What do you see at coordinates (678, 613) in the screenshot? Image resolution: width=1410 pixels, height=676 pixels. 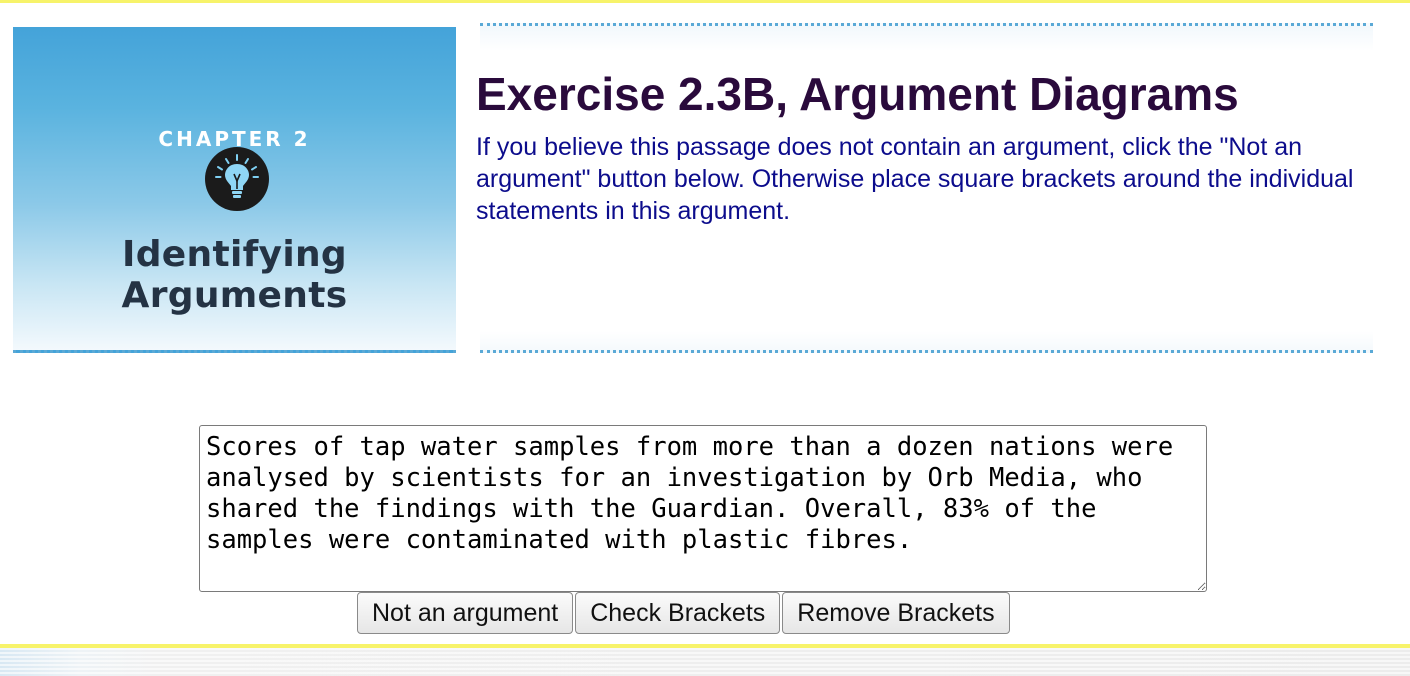 I see `check-brackets-button: Check Brackets` at bounding box center [678, 613].